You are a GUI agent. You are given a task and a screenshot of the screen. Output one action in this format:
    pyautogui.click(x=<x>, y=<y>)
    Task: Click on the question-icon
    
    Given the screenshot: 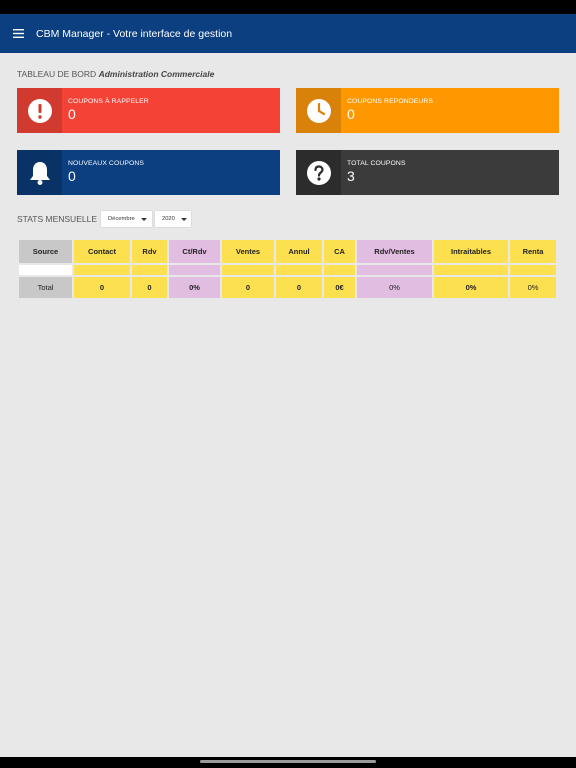 What is the action you would take?
    pyautogui.click(x=318, y=172)
    